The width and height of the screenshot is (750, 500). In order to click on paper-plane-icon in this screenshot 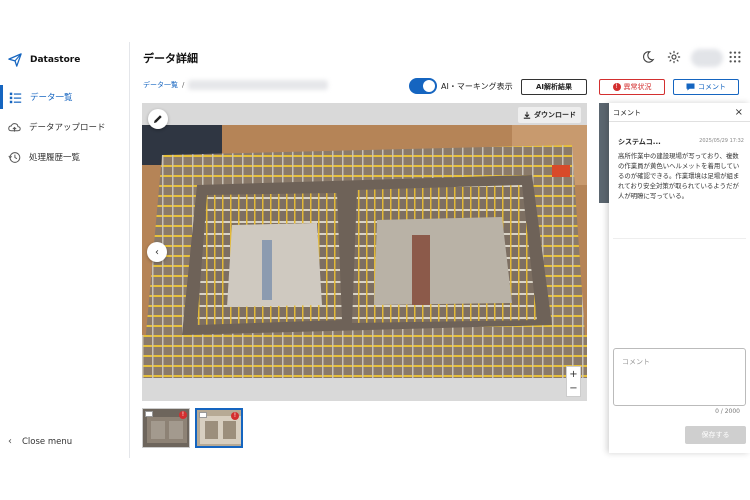, I will do `click(15, 60)`.